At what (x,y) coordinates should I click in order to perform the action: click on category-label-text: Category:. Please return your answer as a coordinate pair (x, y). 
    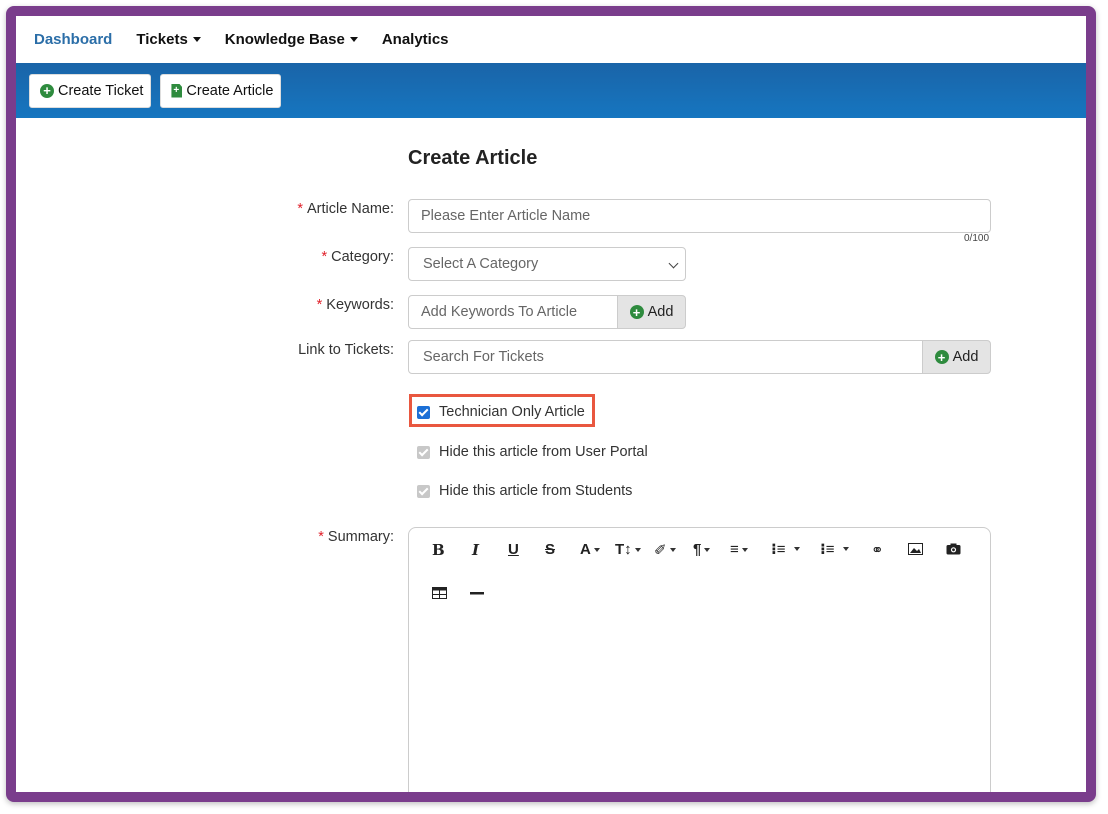
    Looking at the image, I should click on (362, 257).